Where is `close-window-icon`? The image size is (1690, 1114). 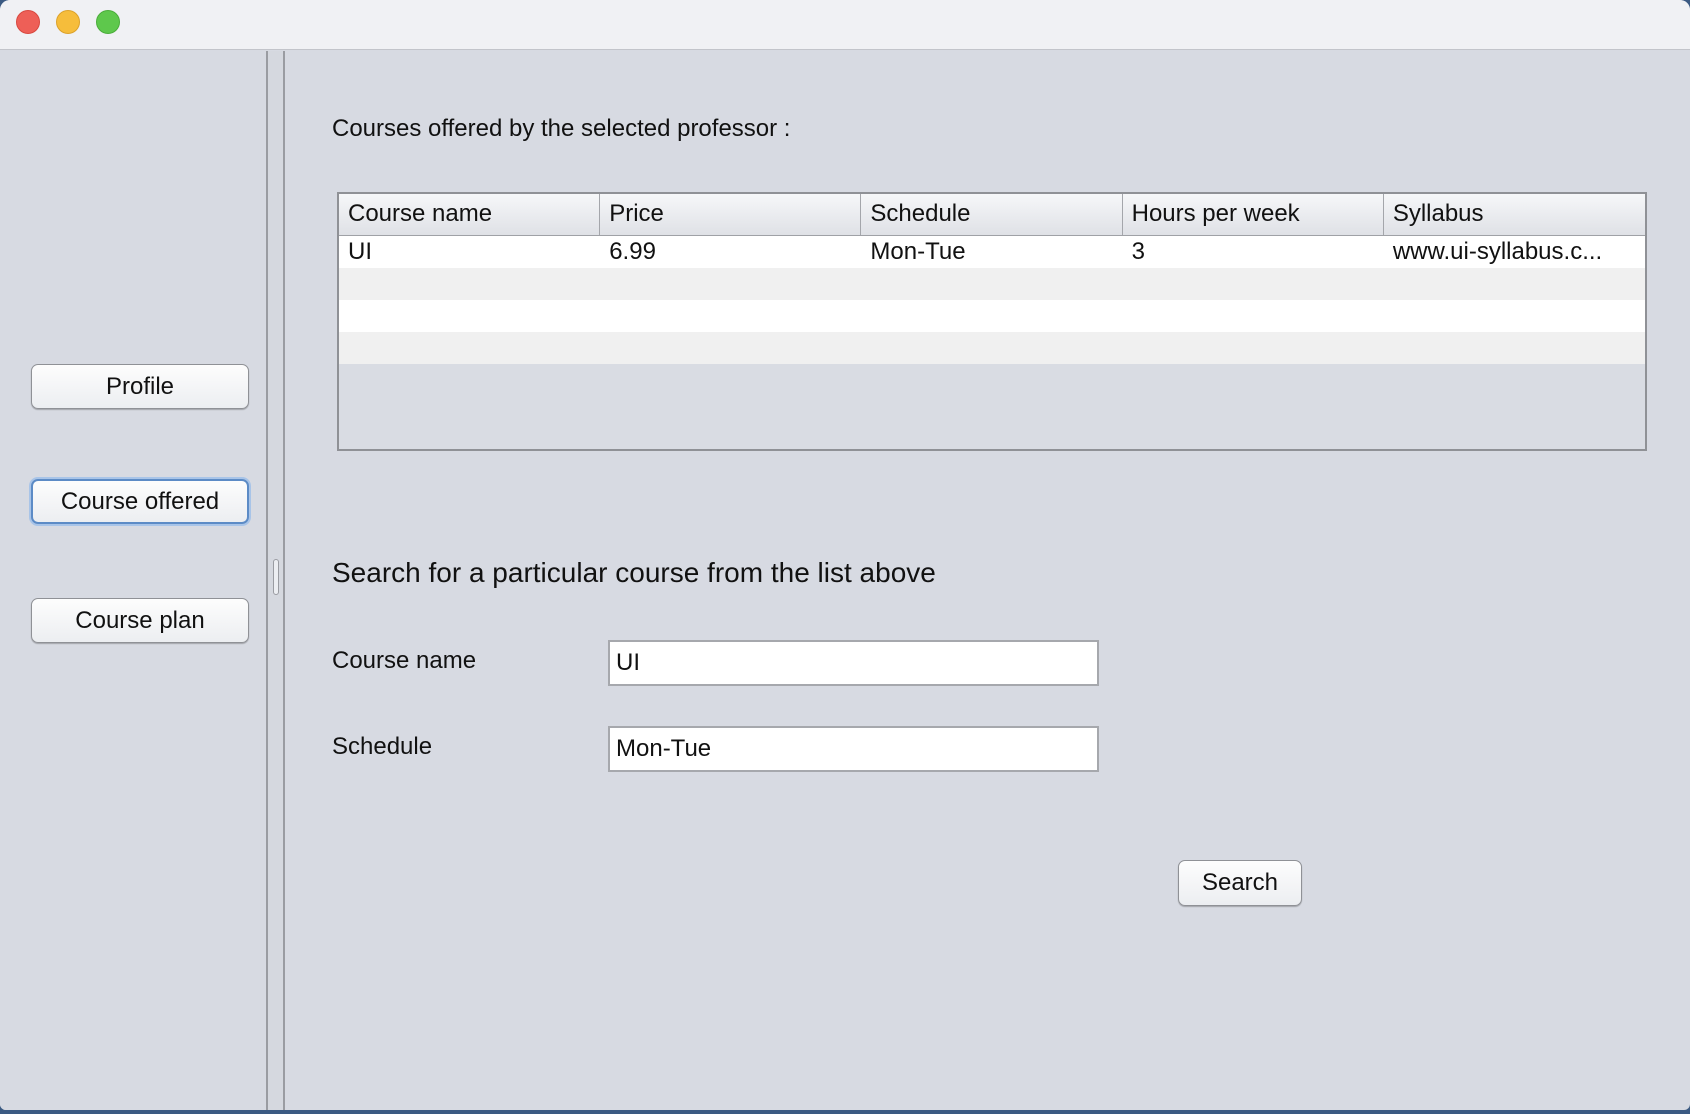 close-window-icon is located at coordinates (28, 22).